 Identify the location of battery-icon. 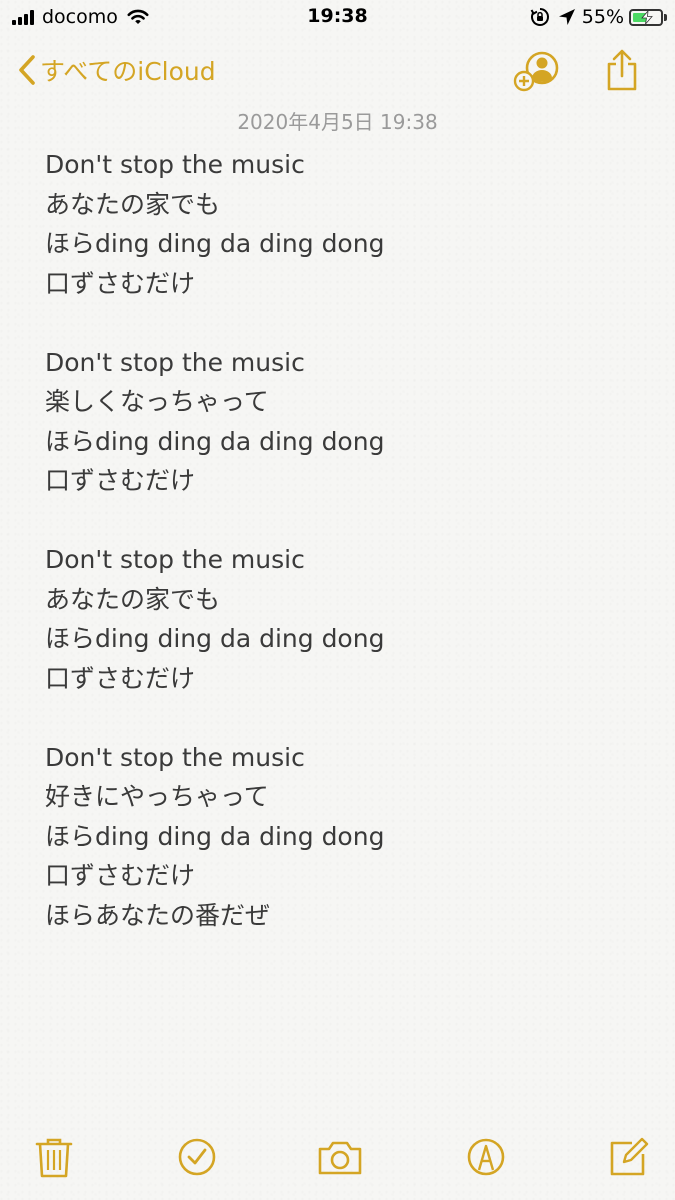
(646, 17).